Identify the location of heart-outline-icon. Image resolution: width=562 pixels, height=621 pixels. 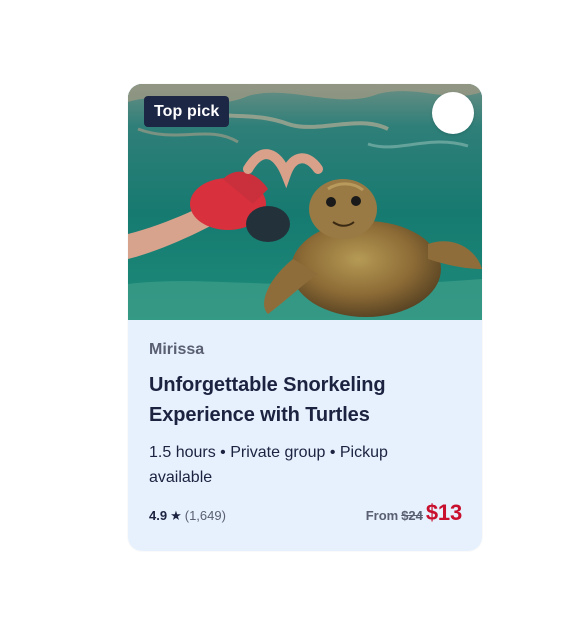
(457, 206).